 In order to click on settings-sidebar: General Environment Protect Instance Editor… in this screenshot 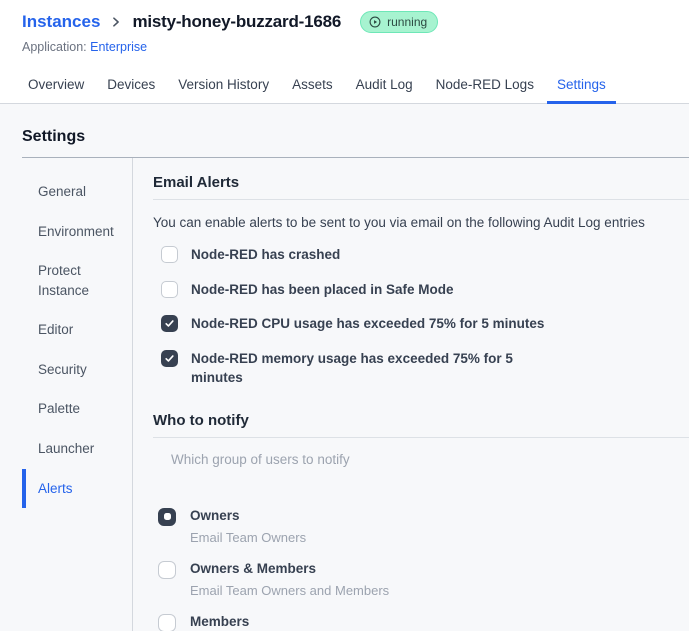, I will do `click(77, 394)`.